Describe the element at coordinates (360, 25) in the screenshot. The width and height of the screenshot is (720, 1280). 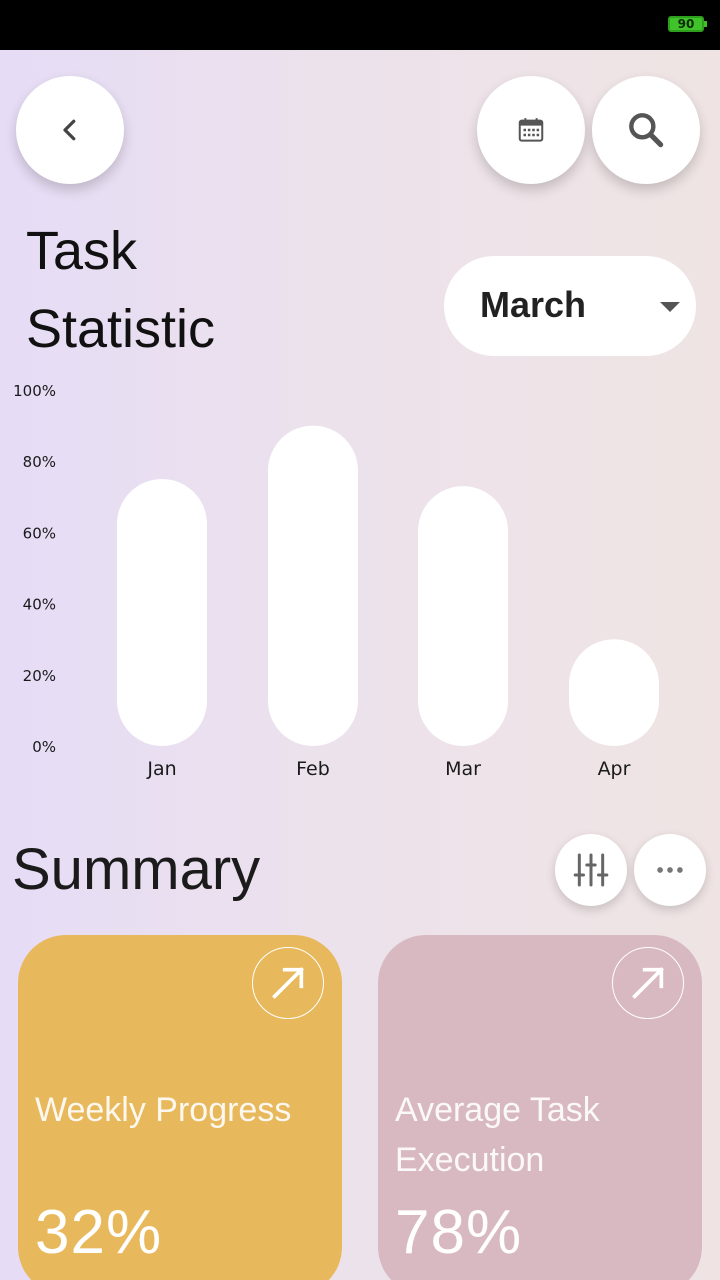
I see `status-bar: 90` at that location.